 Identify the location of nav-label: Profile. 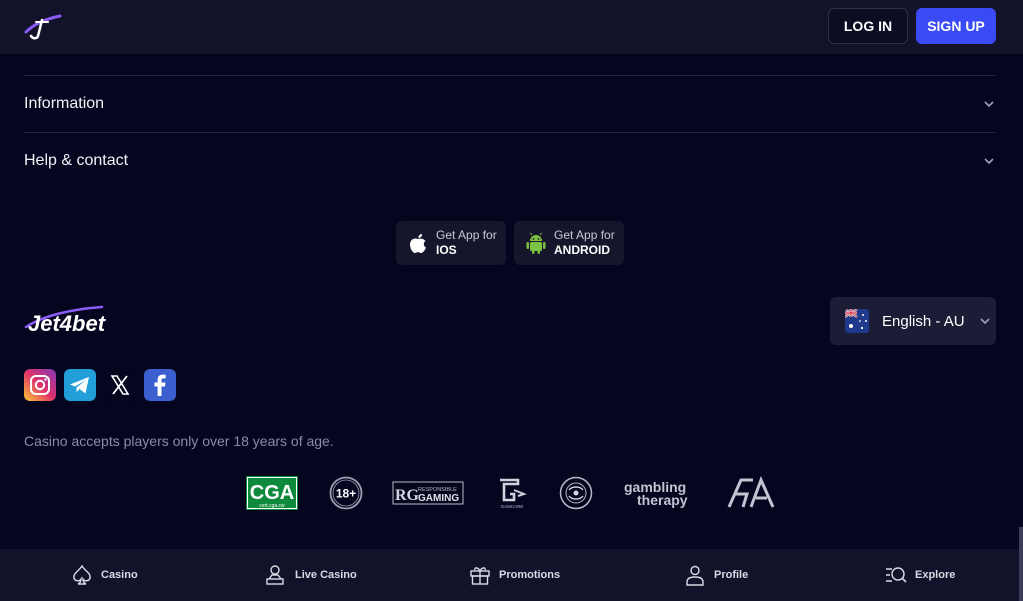
(731, 575).